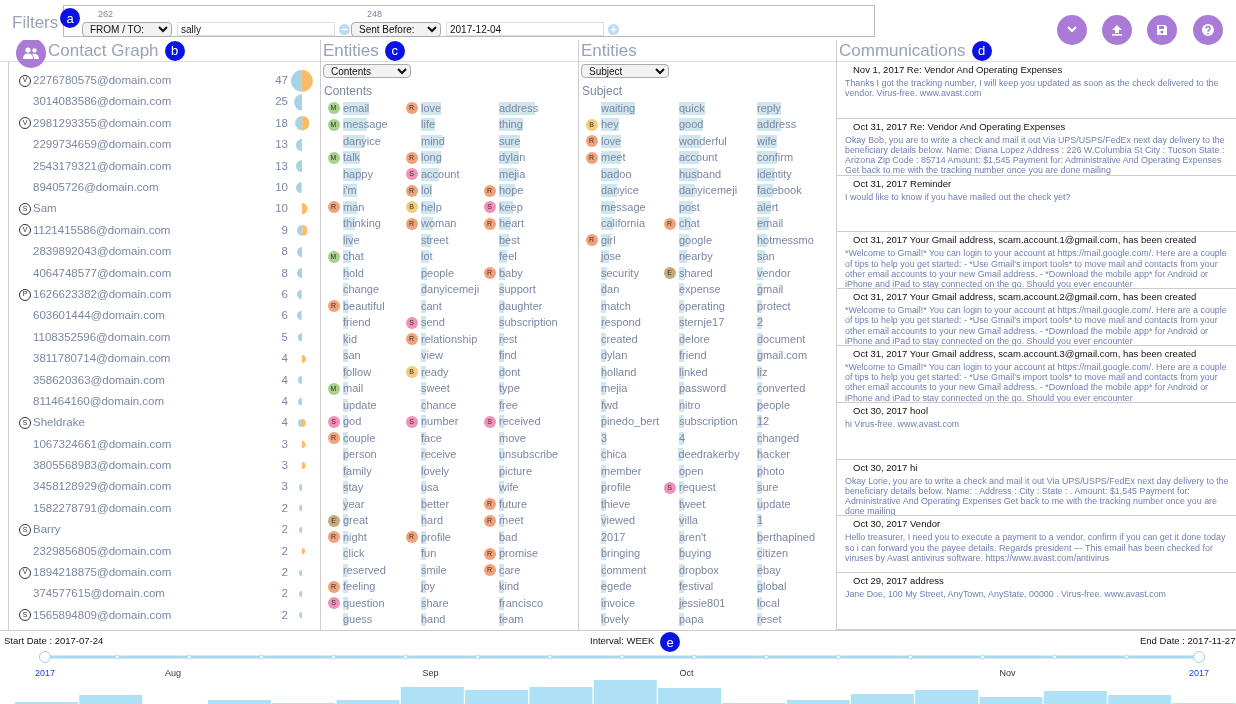  Describe the element at coordinates (31, 54) in the screenshot. I see `contacts-button` at that location.